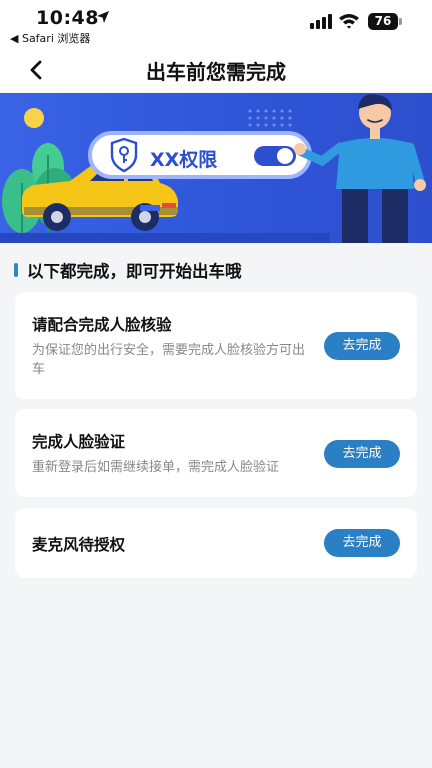  I want to click on task-description: 重新登录后如需继续接单，需完成人脸验证, so click(156, 467).